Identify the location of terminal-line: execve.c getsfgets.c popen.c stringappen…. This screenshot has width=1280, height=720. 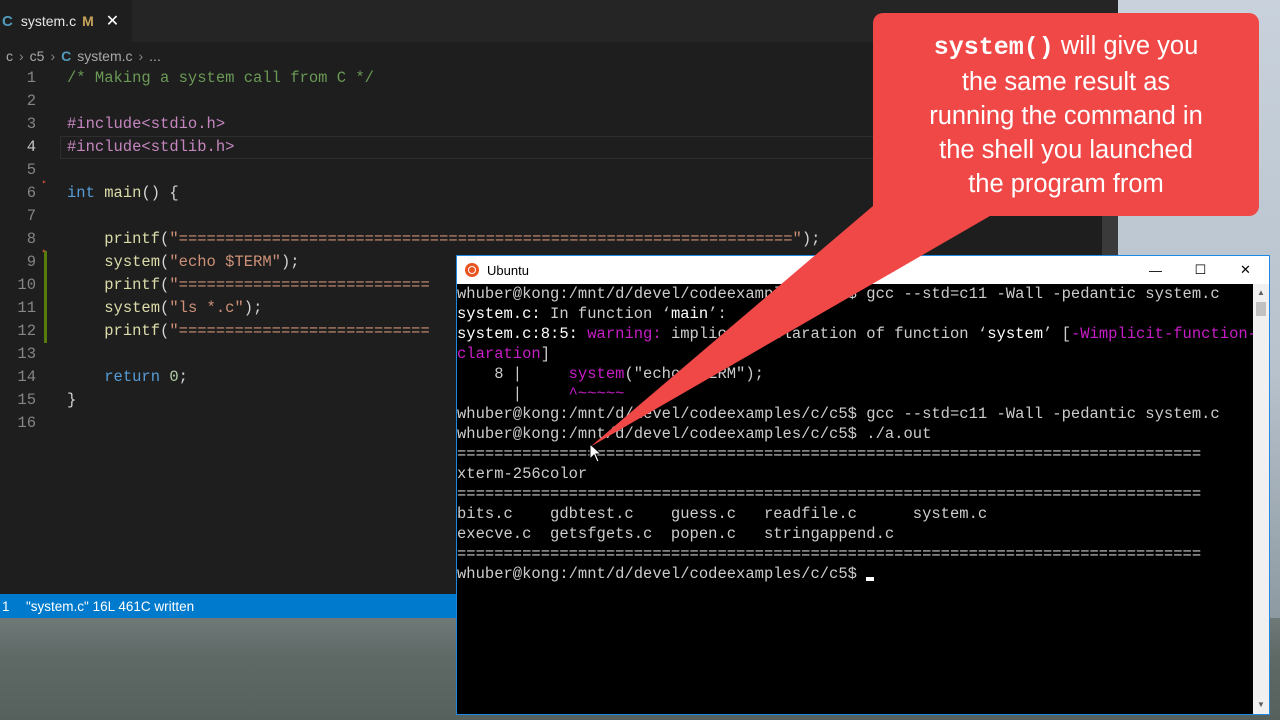
(676, 534).